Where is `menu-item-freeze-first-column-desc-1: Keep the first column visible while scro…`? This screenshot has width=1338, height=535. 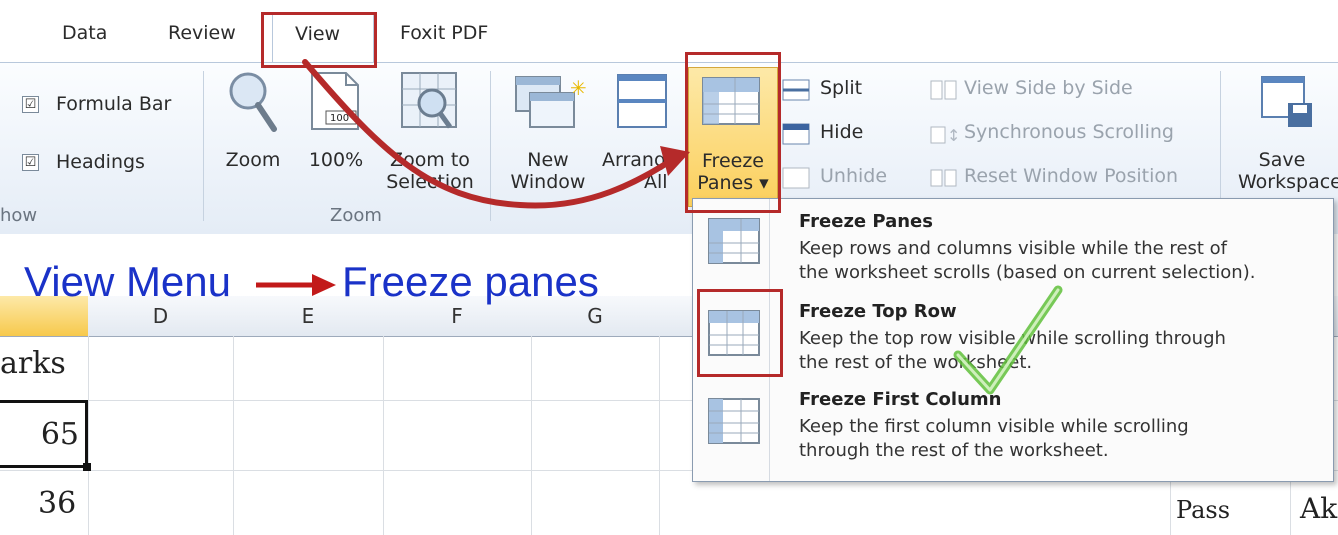 menu-item-freeze-first-column-desc-1: Keep the first column visible while scro… is located at coordinates (994, 426).